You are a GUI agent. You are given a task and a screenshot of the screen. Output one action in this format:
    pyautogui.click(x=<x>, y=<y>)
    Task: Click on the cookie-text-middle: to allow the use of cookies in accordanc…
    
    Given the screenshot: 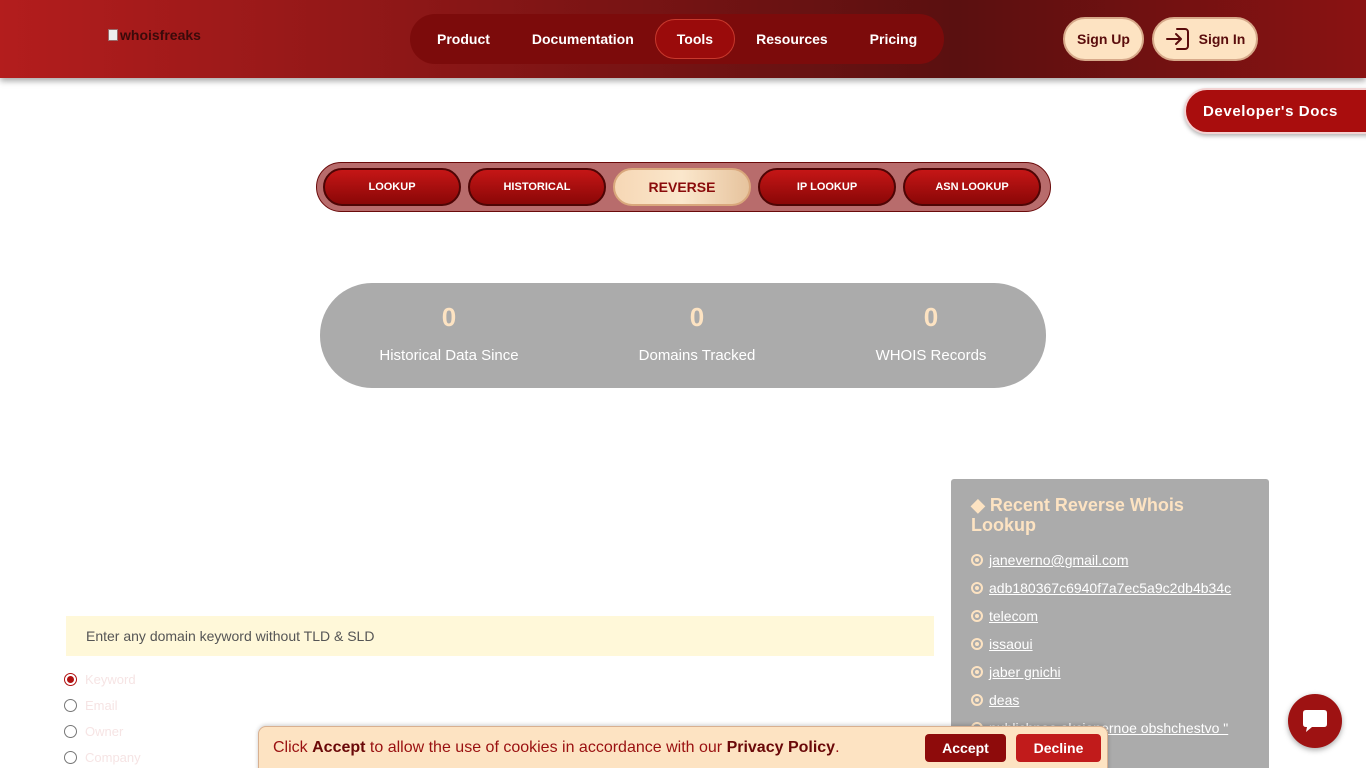 What is the action you would take?
    pyautogui.click(x=546, y=747)
    